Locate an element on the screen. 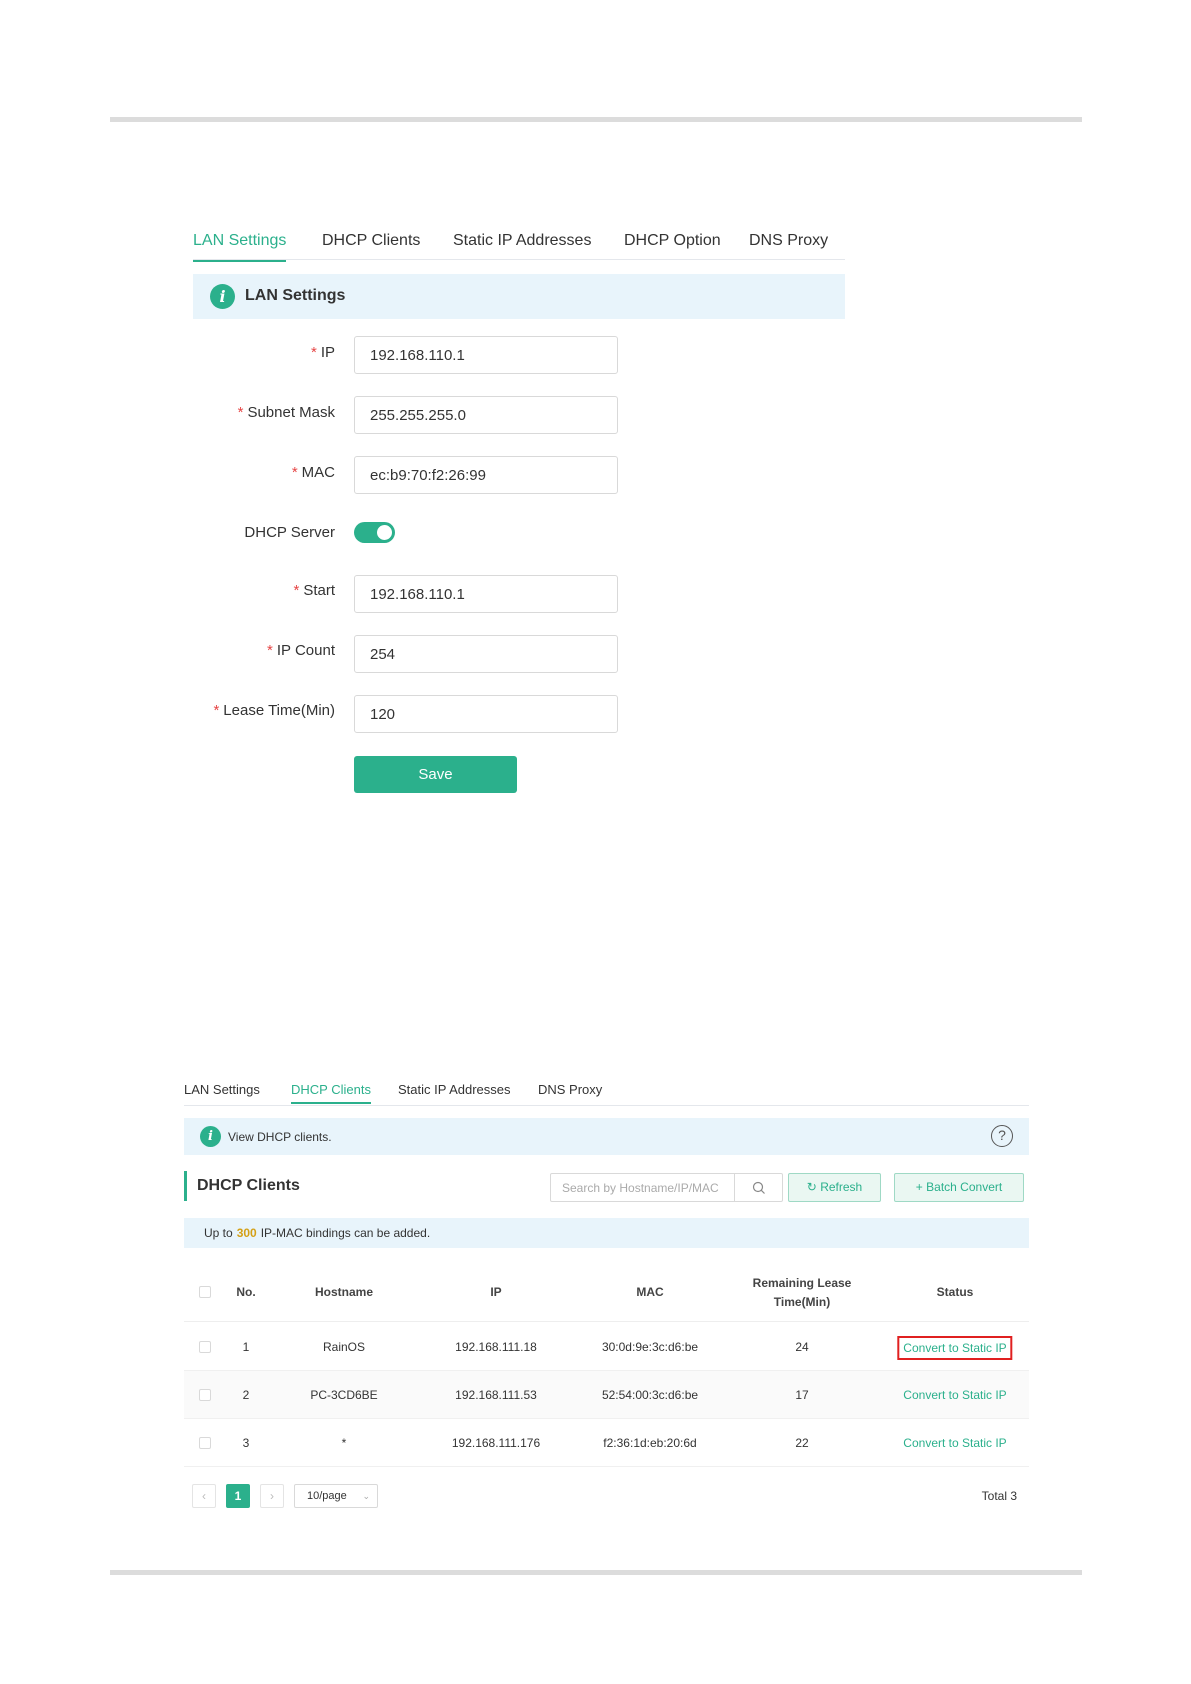  cell-mac: 52:54:00:3c:d6:be is located at coordinates (650, 1395).